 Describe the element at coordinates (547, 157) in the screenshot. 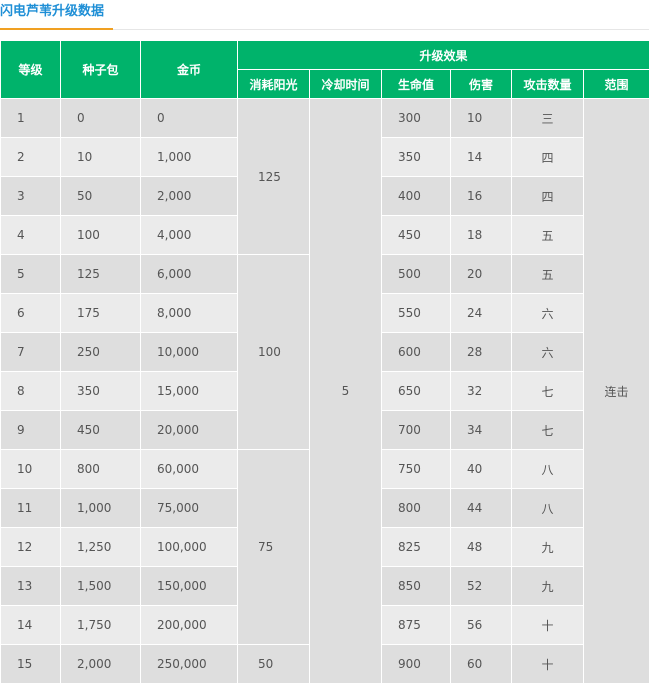

I see `attack-count-cell: 四` at that location.